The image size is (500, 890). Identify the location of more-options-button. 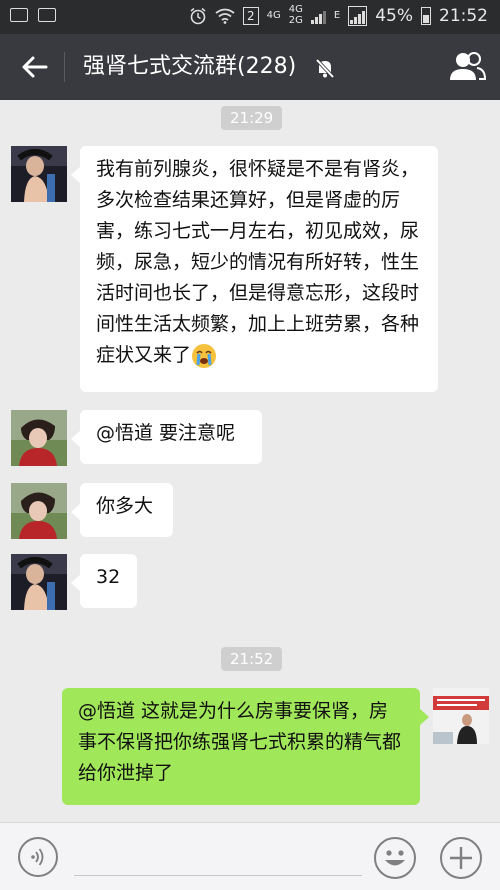
(461, 858).